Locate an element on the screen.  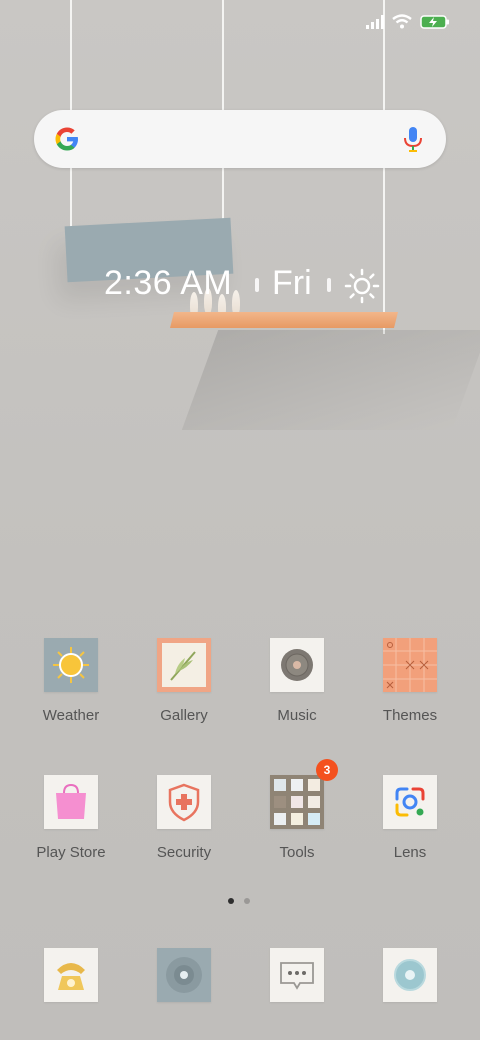
app-tools-folder: 3 Tools is located at coordinates (297, 810).